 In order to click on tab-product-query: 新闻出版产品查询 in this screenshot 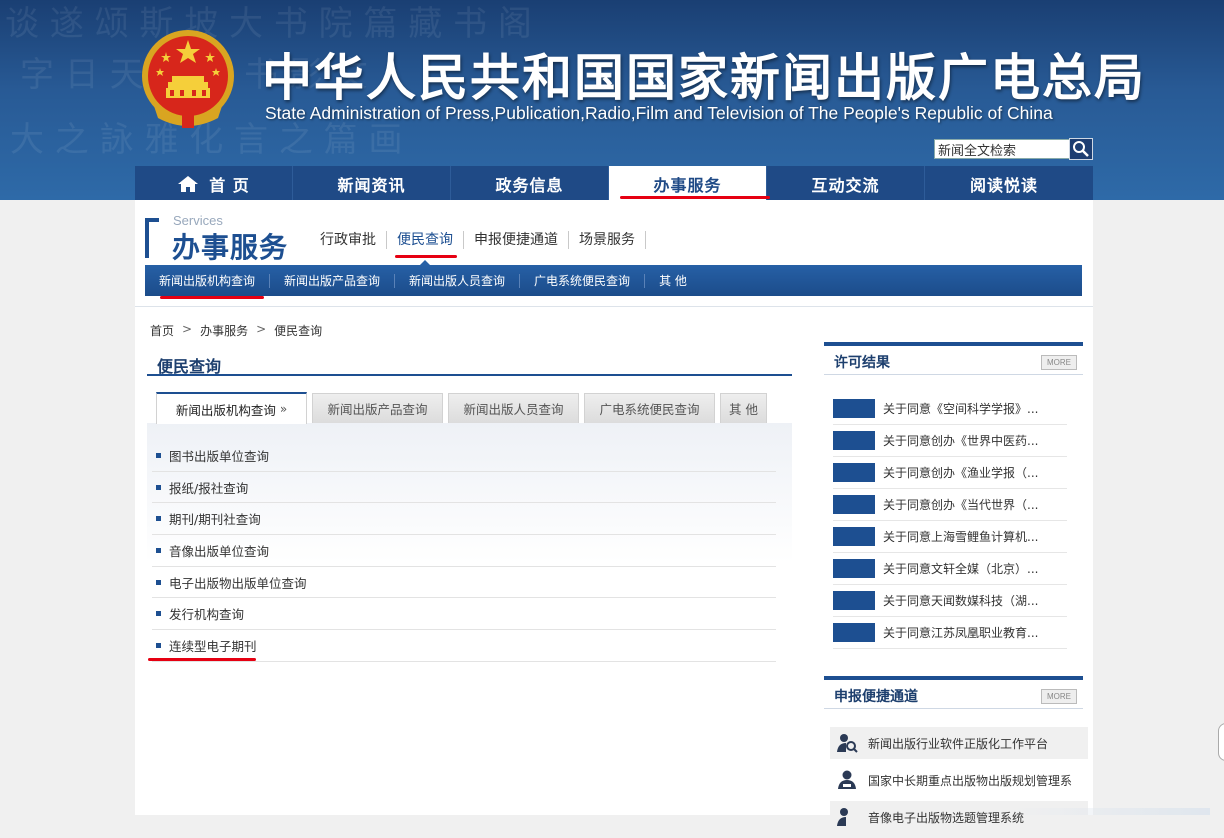, I will do `click(377, 408)`.